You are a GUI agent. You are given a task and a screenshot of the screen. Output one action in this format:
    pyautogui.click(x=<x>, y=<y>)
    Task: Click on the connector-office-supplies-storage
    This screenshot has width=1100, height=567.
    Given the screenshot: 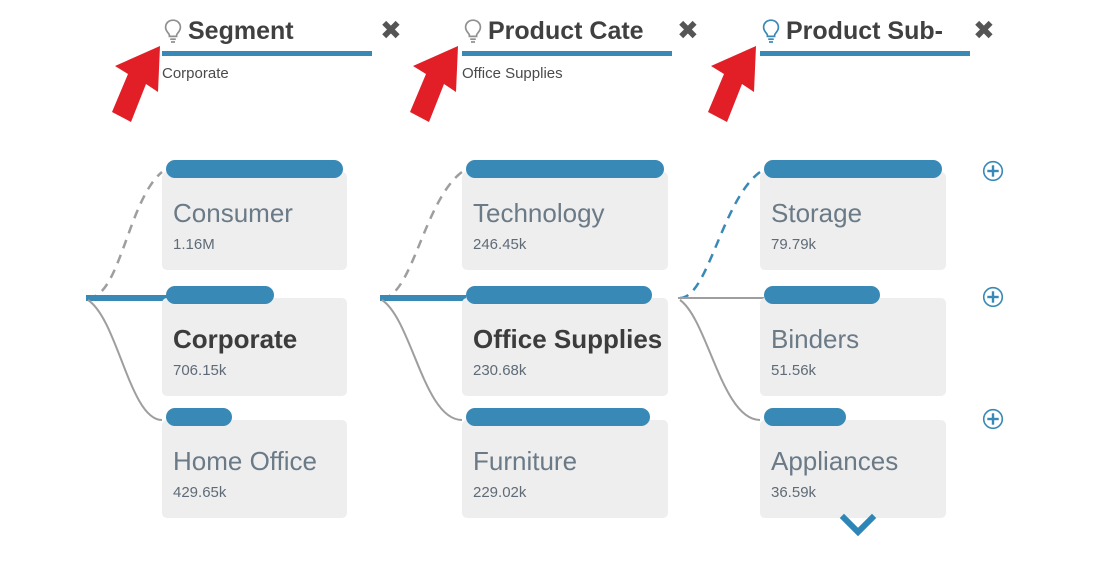 What is the action you would take?
    pyautogui.click(x=720, y=235)
    